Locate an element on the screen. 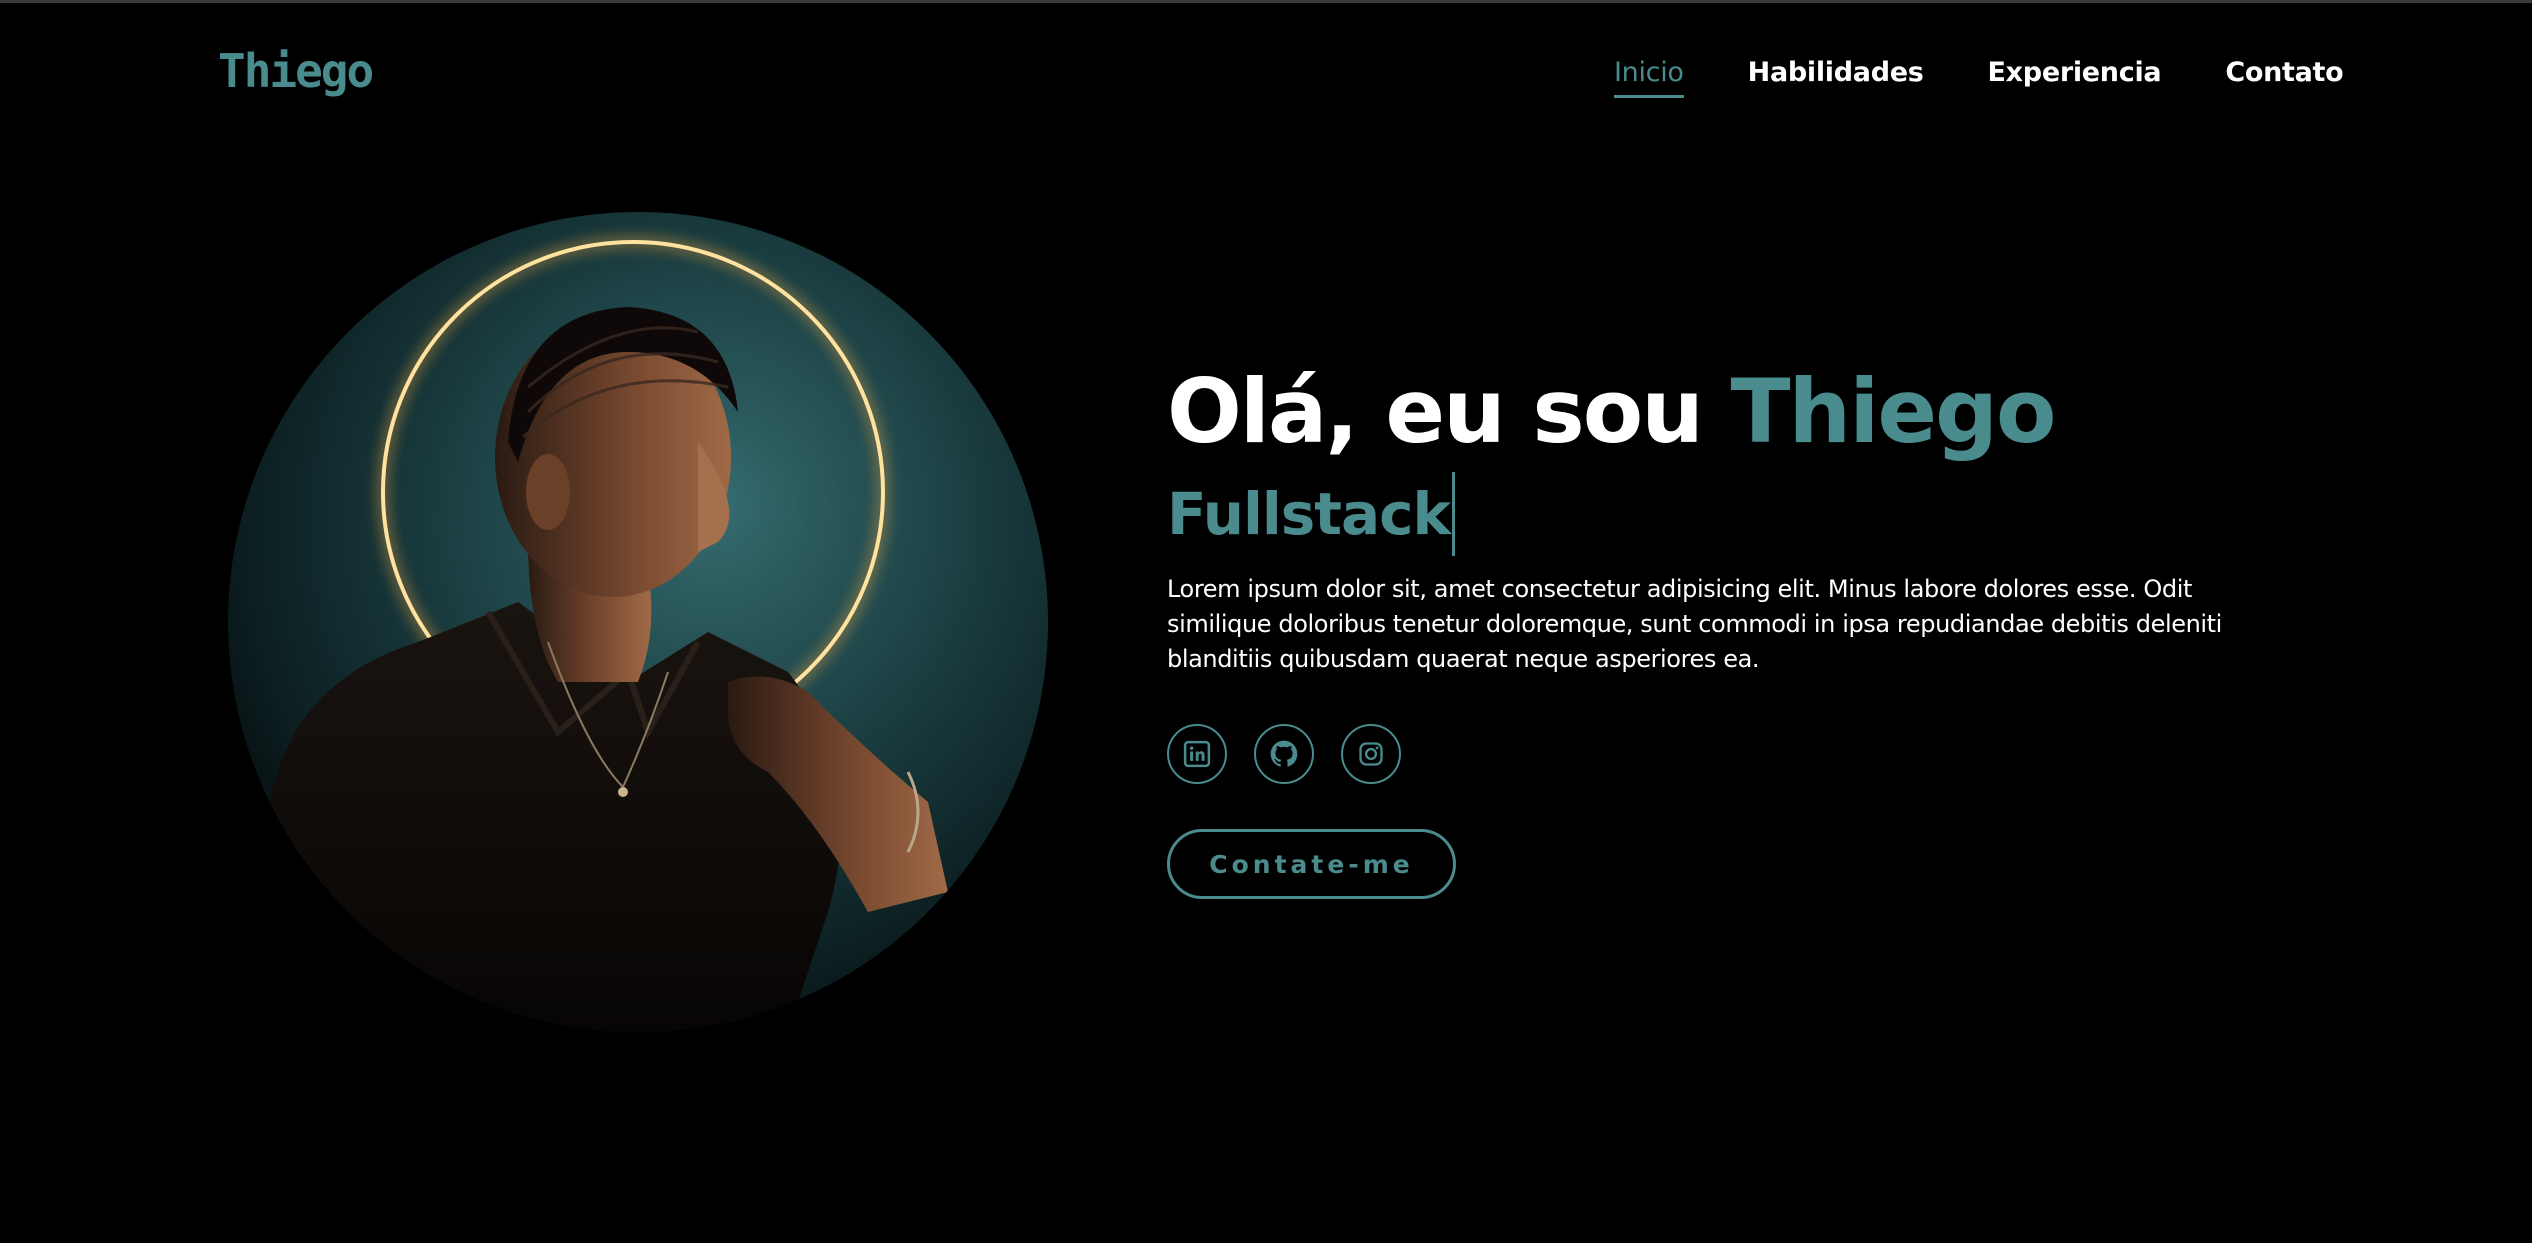  nav-link-inicio: Inicio is located at coordinates (1649, 75).